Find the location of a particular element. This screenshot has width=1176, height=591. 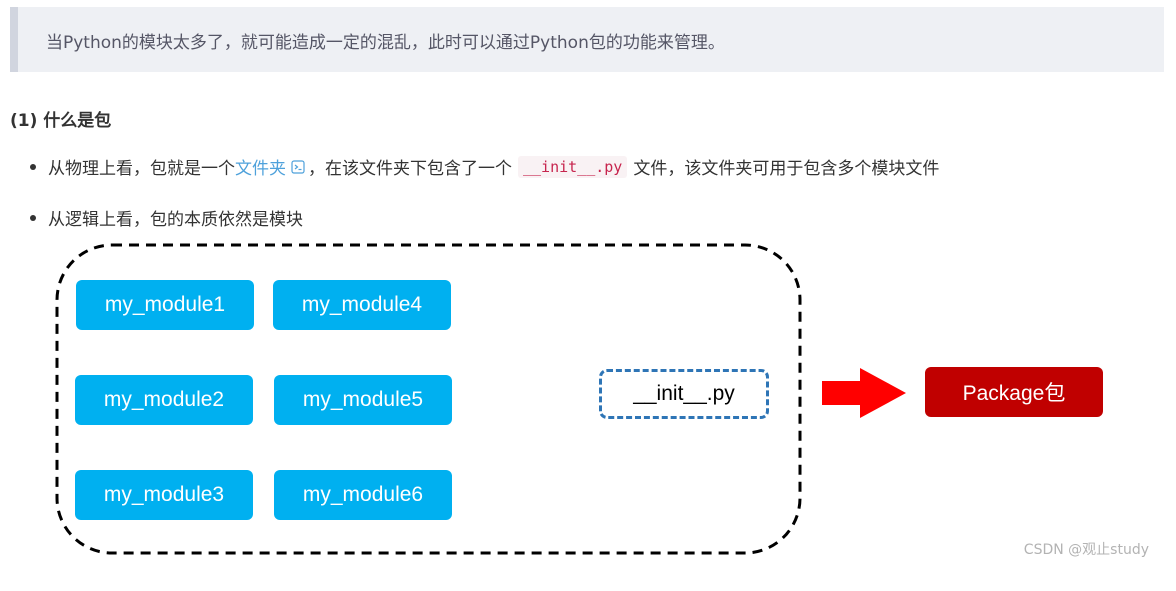

module-box: my_module5 is located at coordinates (363, 400).